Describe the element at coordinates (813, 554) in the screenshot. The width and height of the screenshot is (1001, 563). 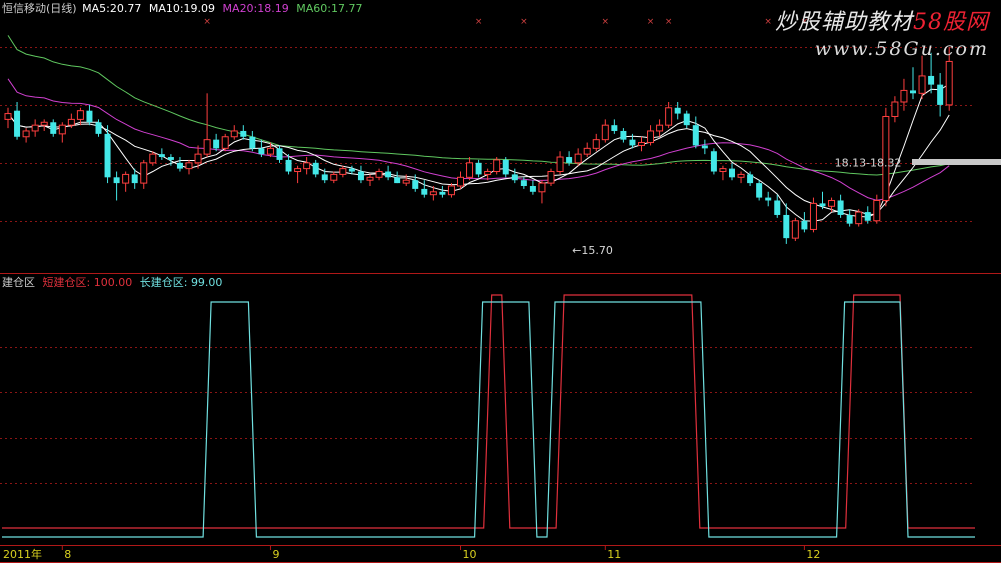
I see `x-tick-label: 12` at that location.